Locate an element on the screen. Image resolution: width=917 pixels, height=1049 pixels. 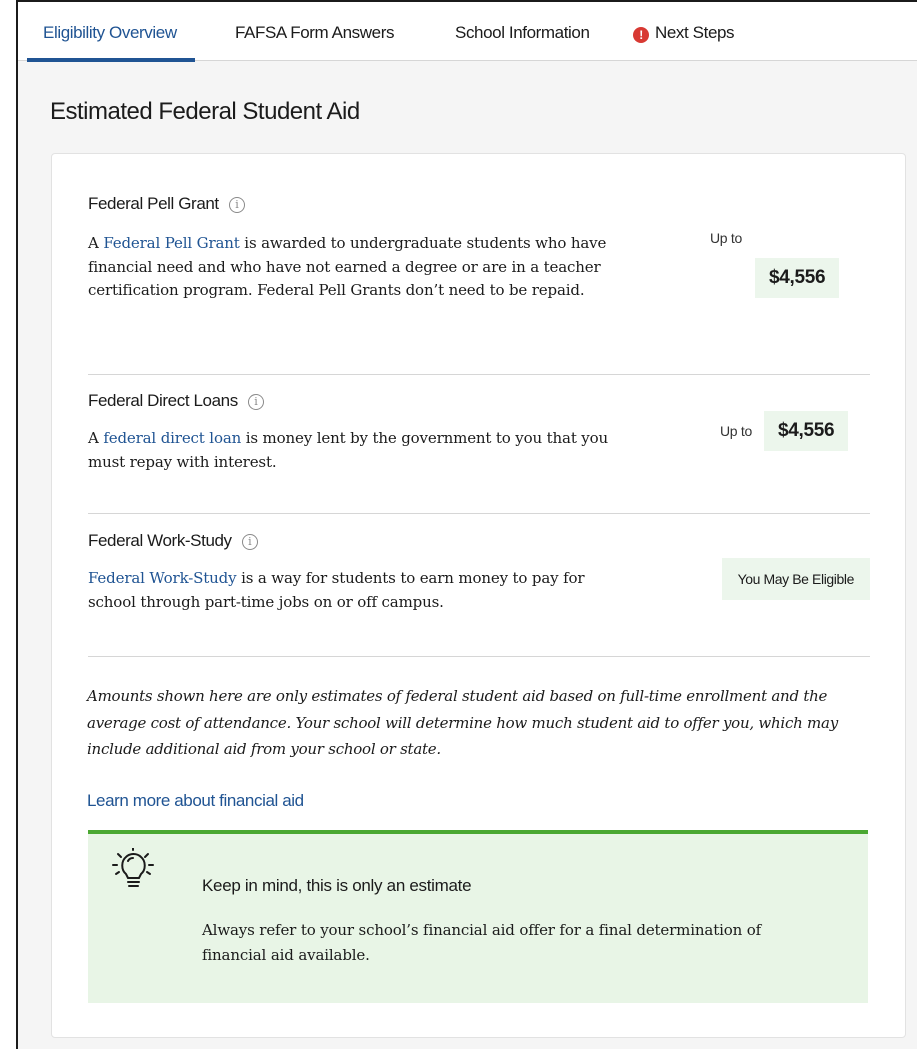
section-heading: Federal Work-Study i is located at coordinates (173, 541).